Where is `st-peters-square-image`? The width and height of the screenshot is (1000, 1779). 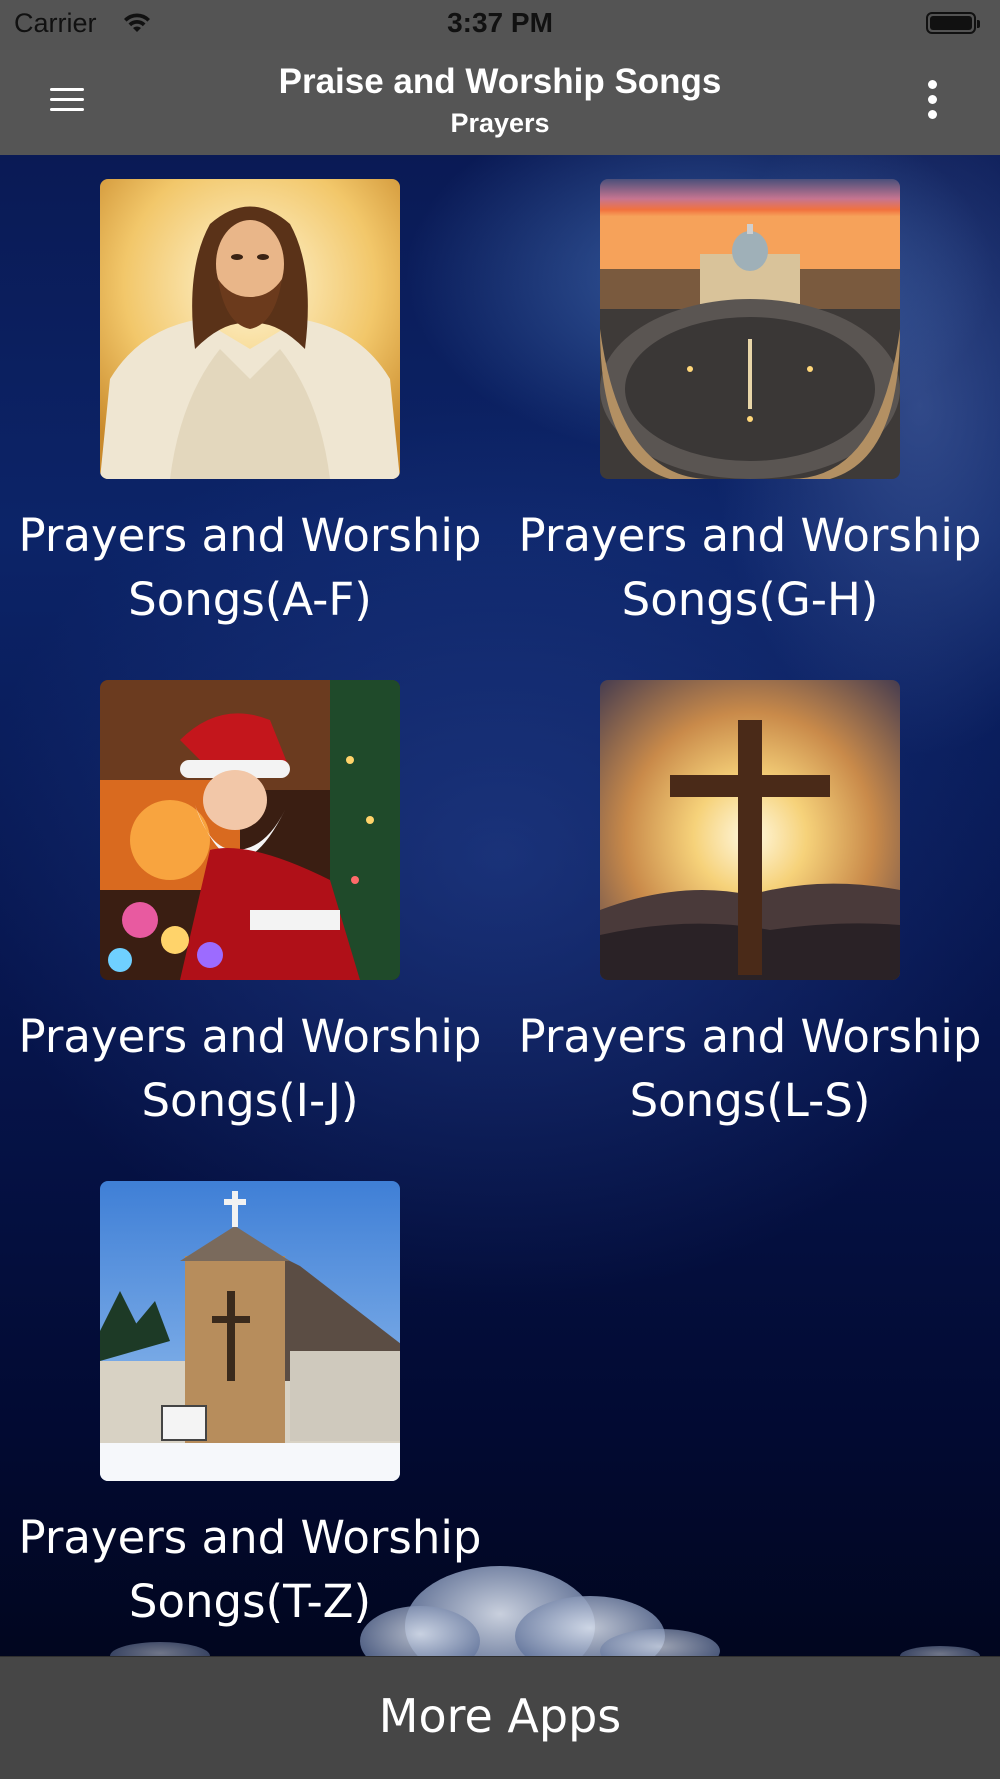
st-peters-square-image is located at coordinates (750, 329).